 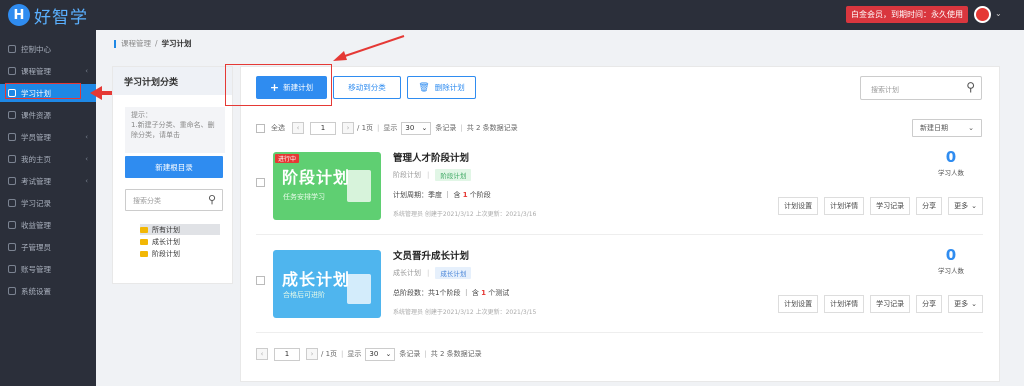 I want to click on sidebar-item-label: 学员管理, so click(x=36, y=137).